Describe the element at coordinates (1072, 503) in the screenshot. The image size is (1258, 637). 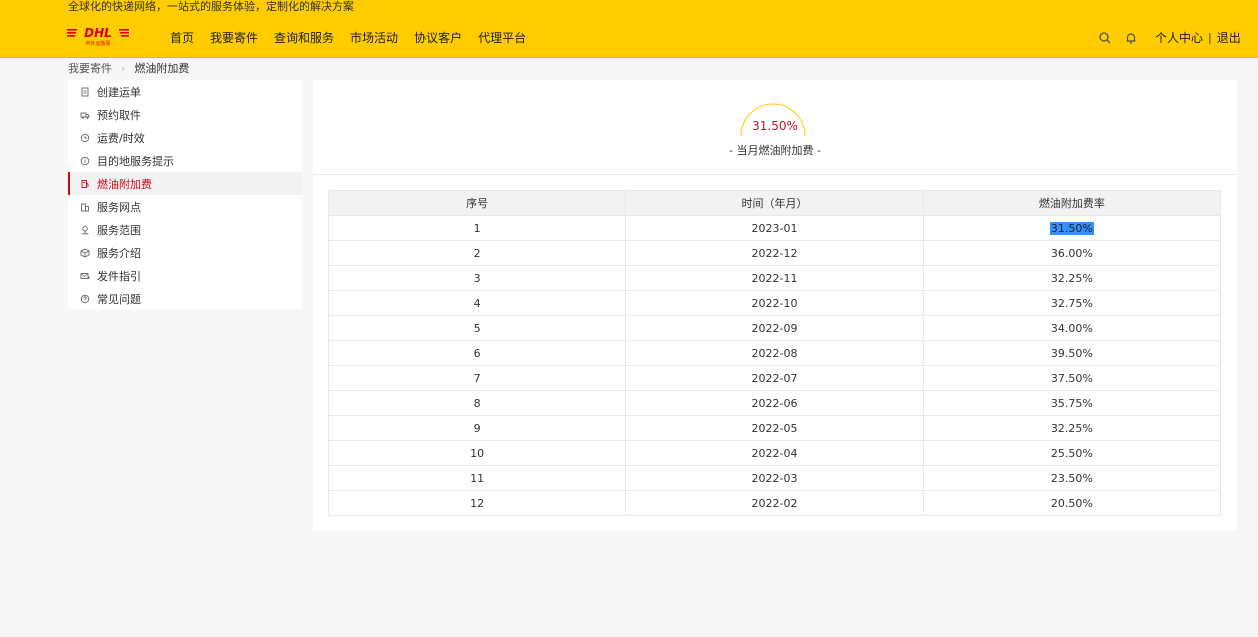
I see `cell-rate: 20.50%` at that location.